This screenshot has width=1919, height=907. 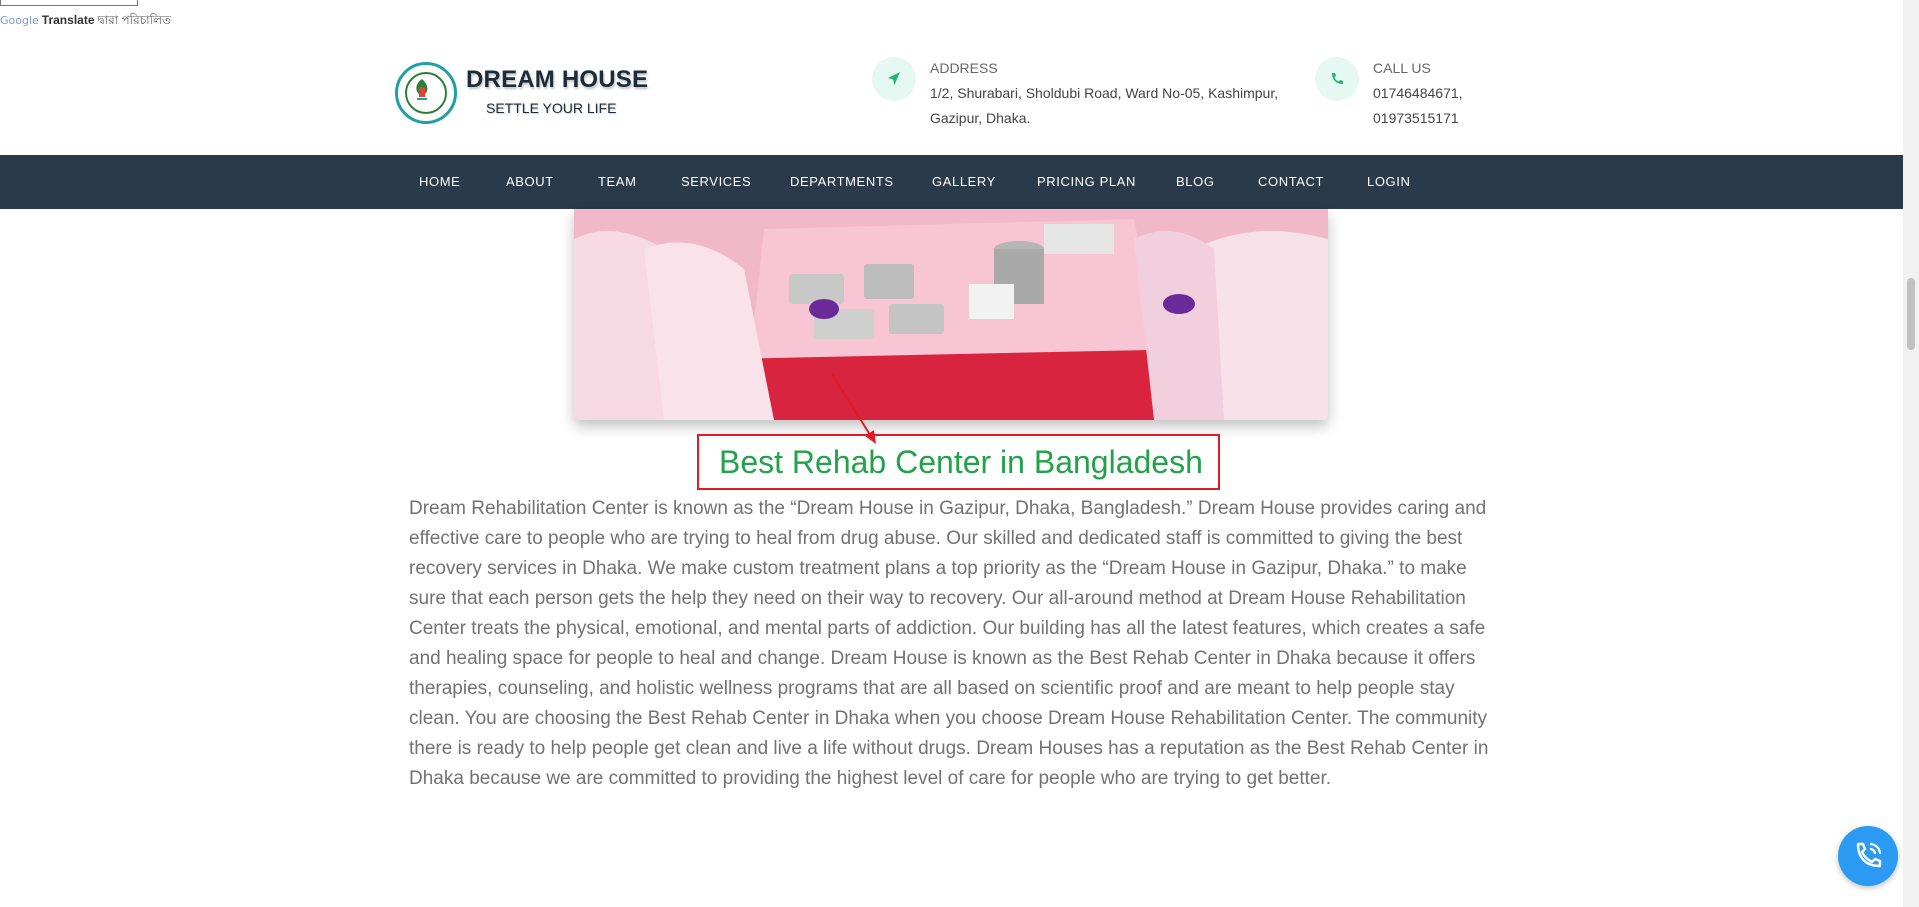 What do you see at coordinates (964, 68) in the screenshot?
I see `address-label: ADDRESS` at bounding box center [964, 68].